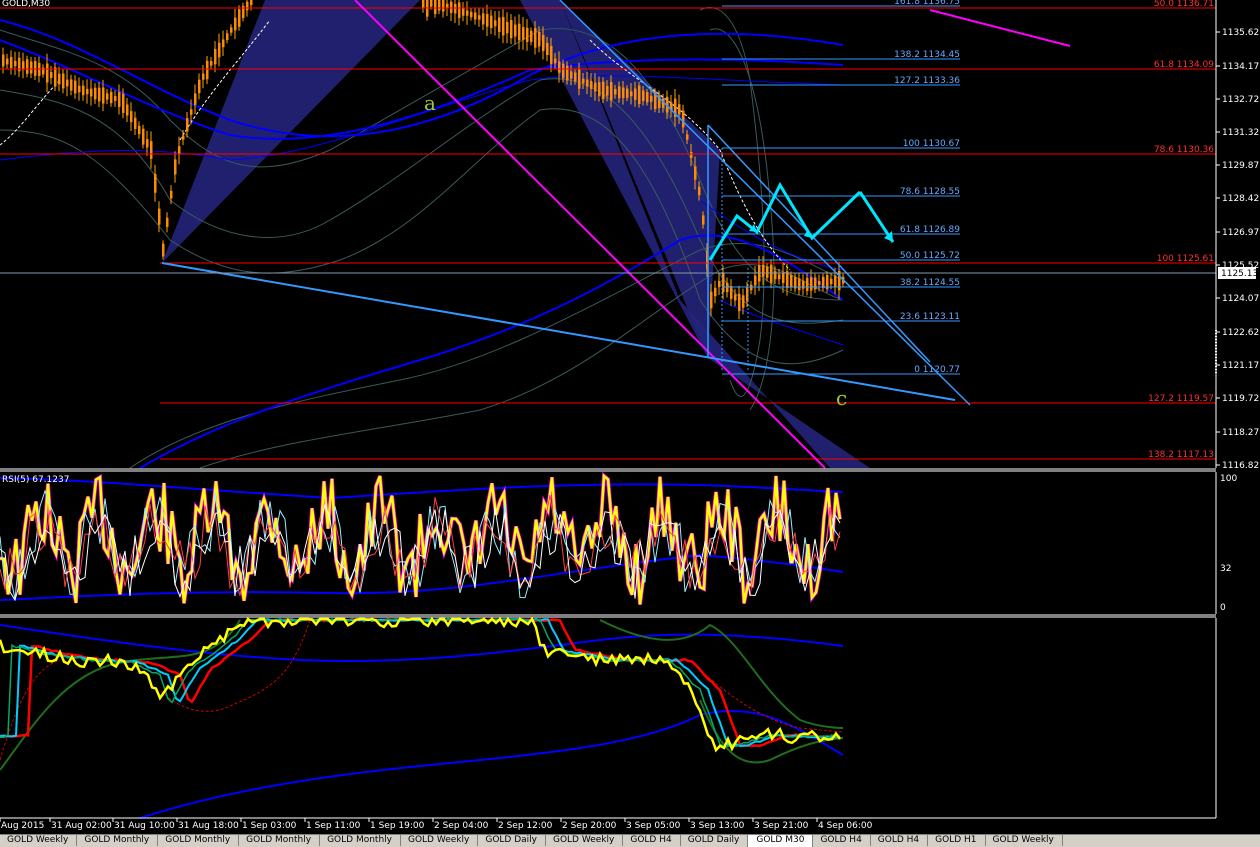 This screenshot has height=847, width=1260. What do you see at coordinates (1240, 33) in the screenshot?
I see `price-tick-label: 1135.62` at bounding box center [1240, 33].